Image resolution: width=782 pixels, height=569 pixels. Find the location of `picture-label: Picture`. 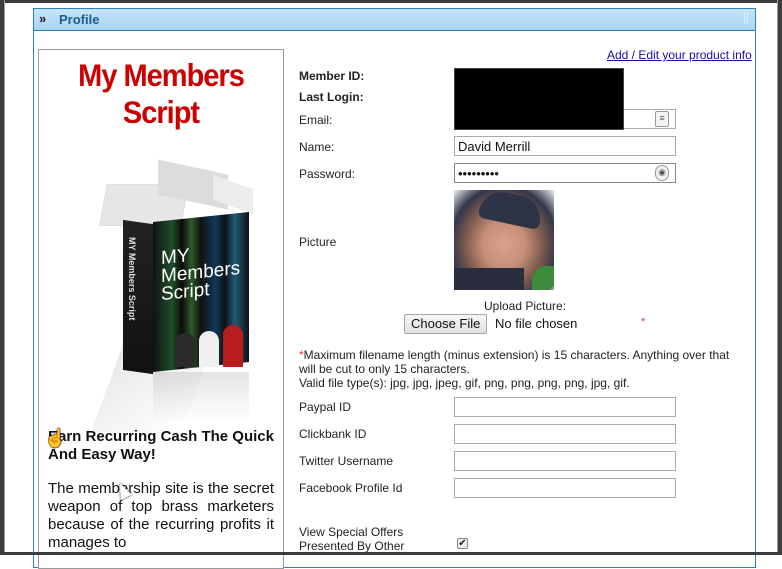

picture-label: Picture is located at coordinates (318, 242).